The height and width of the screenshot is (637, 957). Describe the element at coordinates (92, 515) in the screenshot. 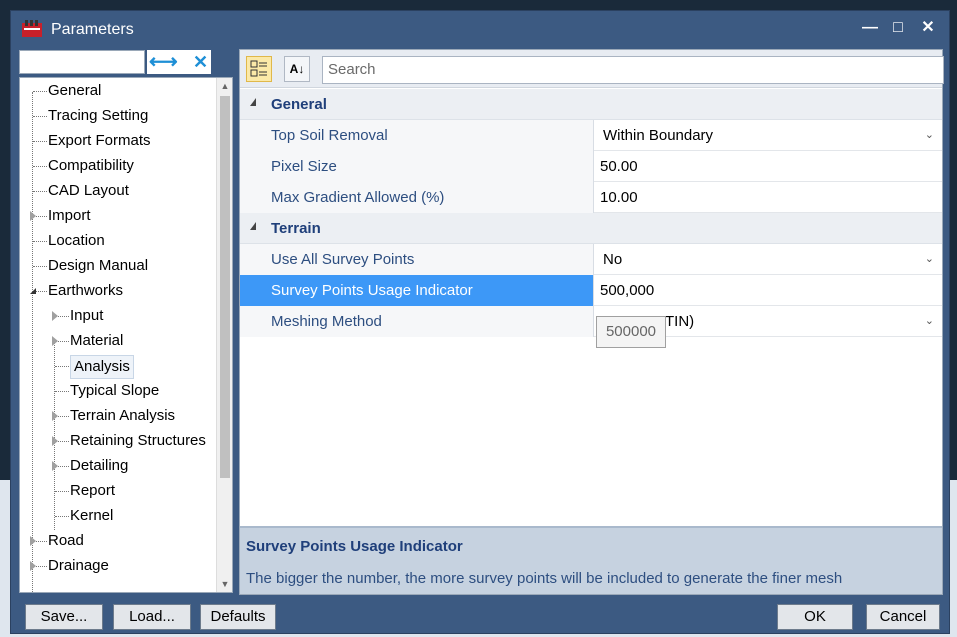

I see `tree-item-label: Kernel` at that location.